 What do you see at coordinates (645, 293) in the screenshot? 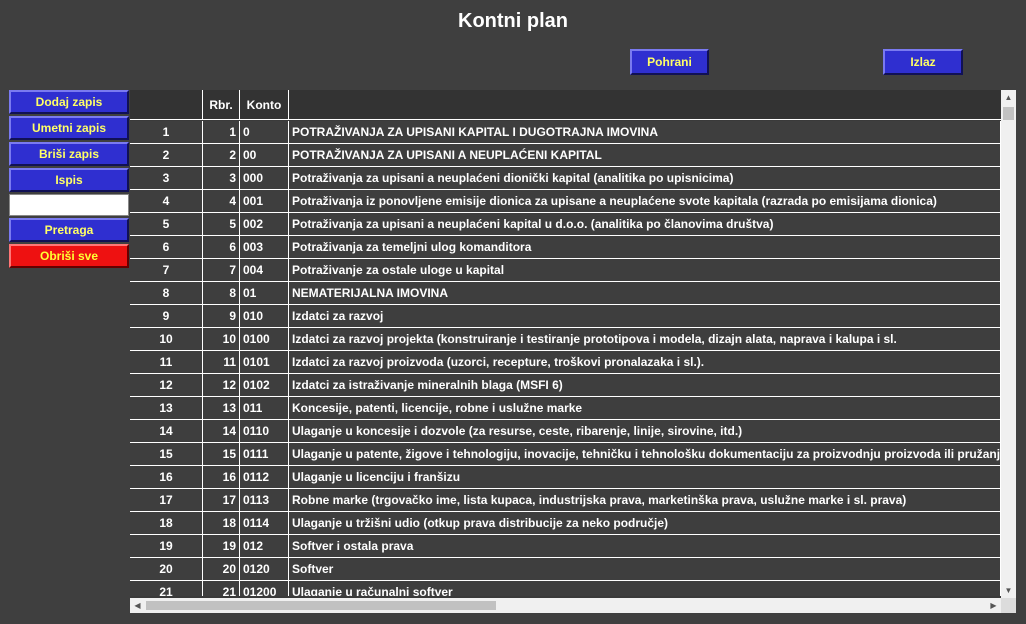
I see `description-cell: NEMATERIJALNA IMOVINA` at bounding box center [645, 293].